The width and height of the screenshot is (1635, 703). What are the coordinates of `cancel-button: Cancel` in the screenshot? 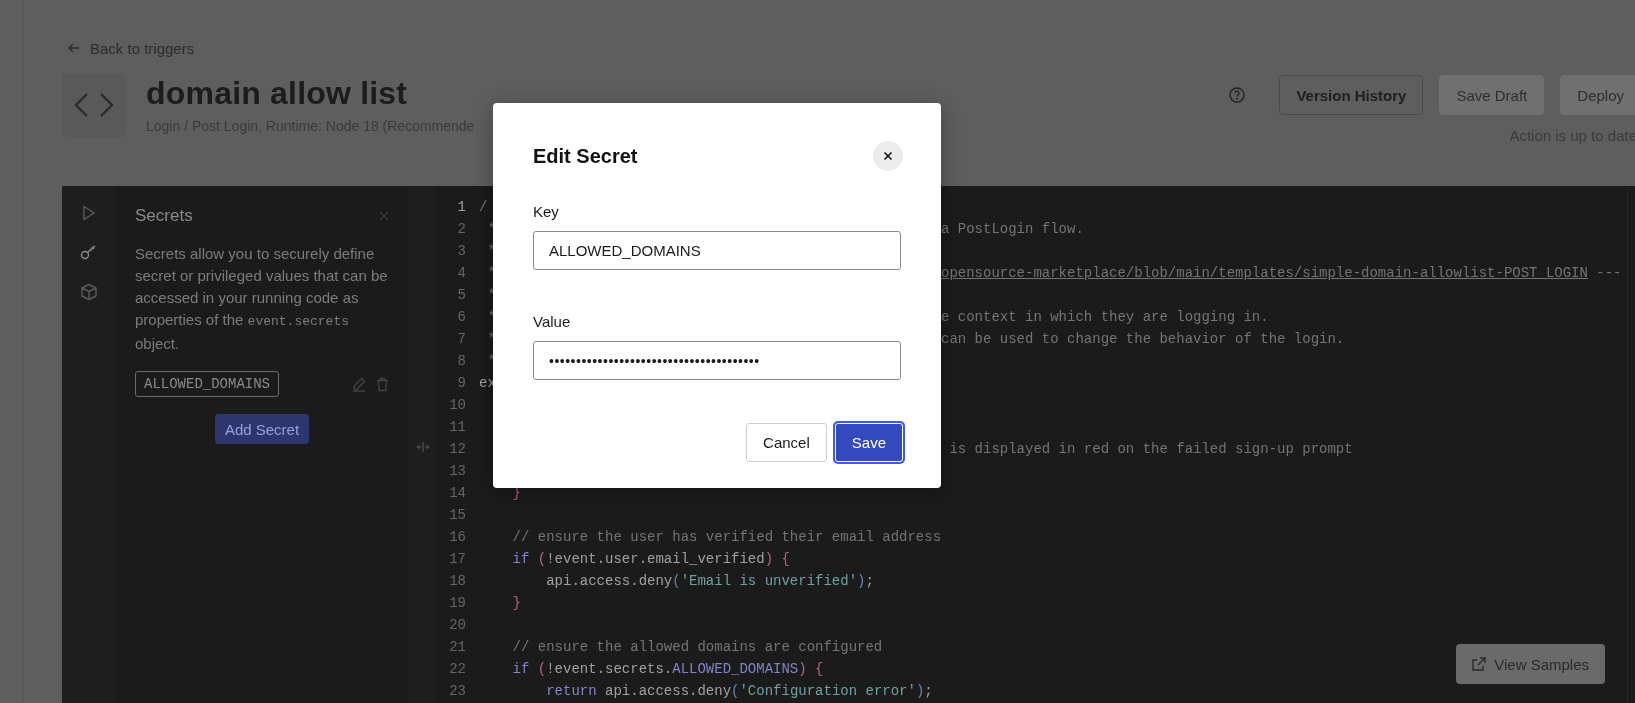 It's located at (786, 442).